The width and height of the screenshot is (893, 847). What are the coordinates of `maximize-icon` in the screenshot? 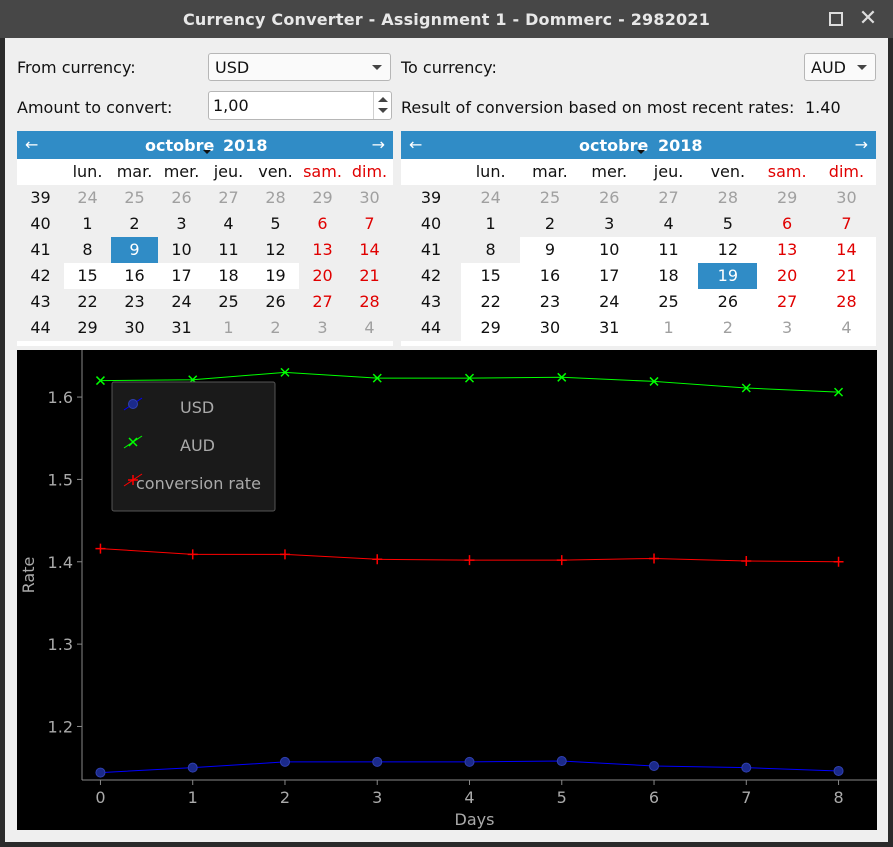 It's located at (836, 19).